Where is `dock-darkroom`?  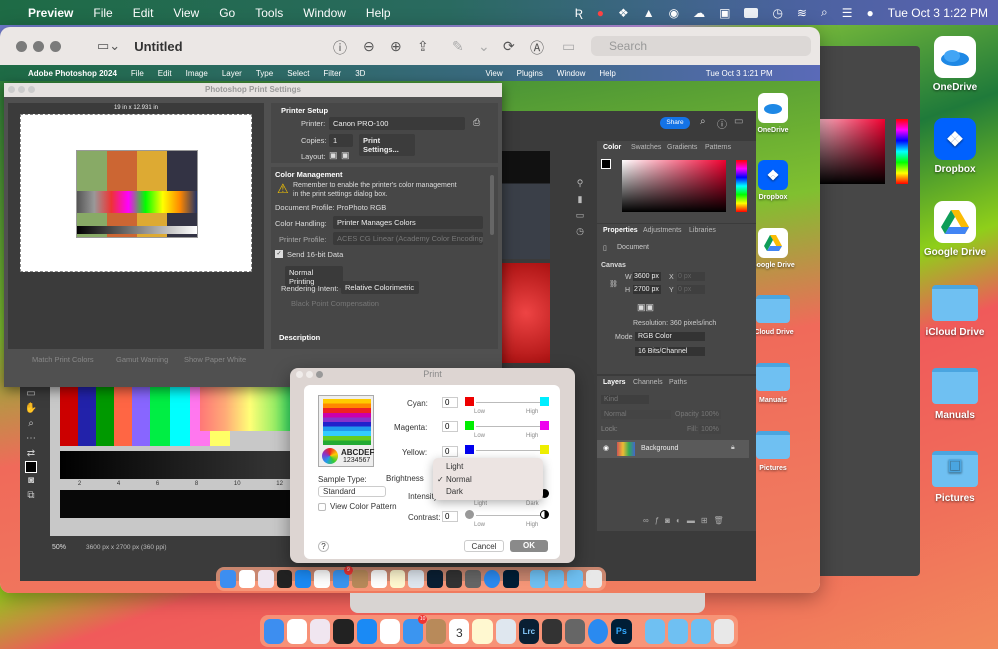
dock-darkroom is located at coordinates (552, 631).